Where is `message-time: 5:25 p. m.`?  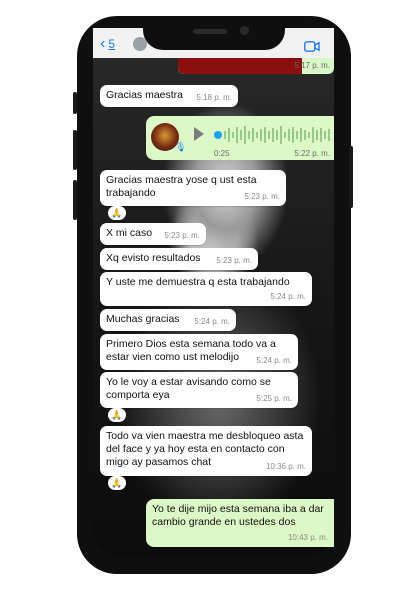
message-time: 5:25 p. m. is located at coordinates (274, 398).